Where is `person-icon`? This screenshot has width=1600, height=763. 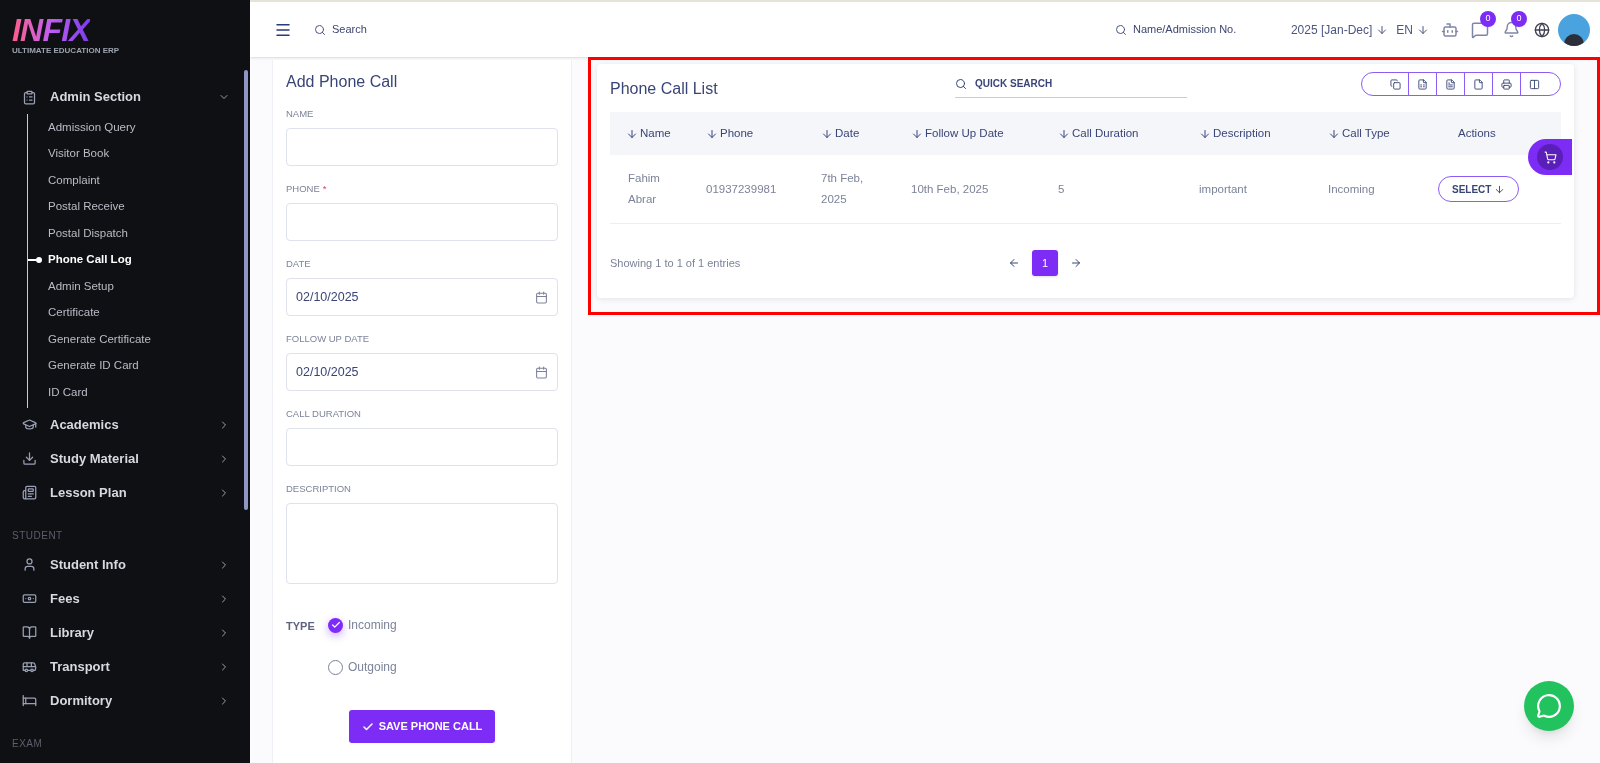
person-icon is located at coordinates (29, 564).